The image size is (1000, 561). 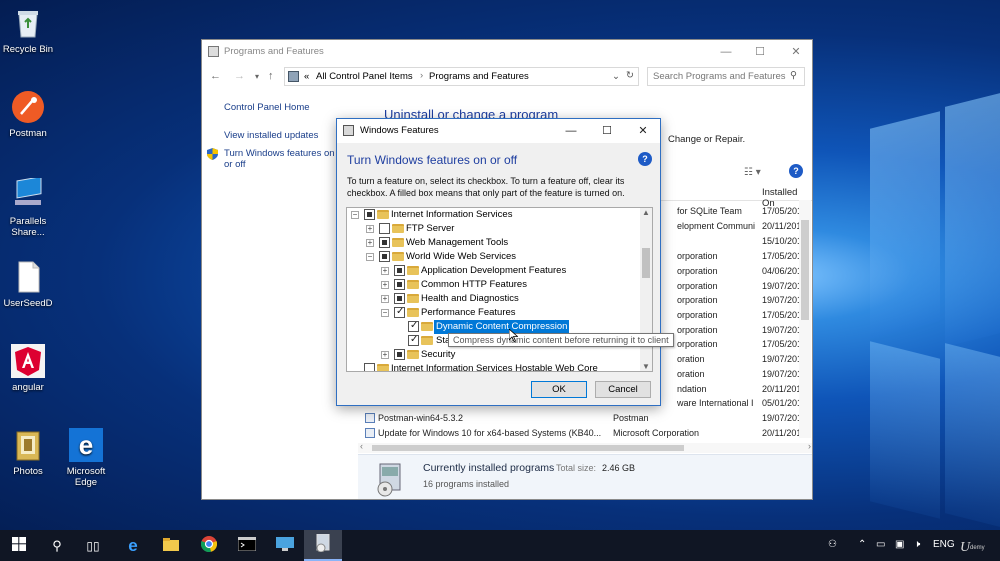 What do you see at coordinates (383, 214) in the screenshot?
I see `folder-icon` at bounding box center [383, 214].